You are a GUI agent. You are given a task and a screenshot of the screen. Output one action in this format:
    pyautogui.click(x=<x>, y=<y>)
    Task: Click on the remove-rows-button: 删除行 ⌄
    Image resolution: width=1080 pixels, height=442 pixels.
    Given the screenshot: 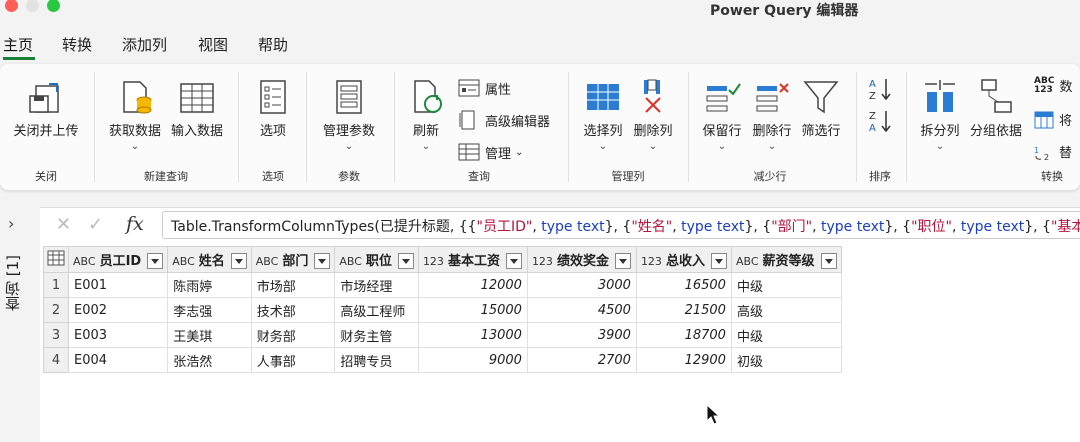 What is the action you would take?
    pyautogui.click(x=772, y=115)
    